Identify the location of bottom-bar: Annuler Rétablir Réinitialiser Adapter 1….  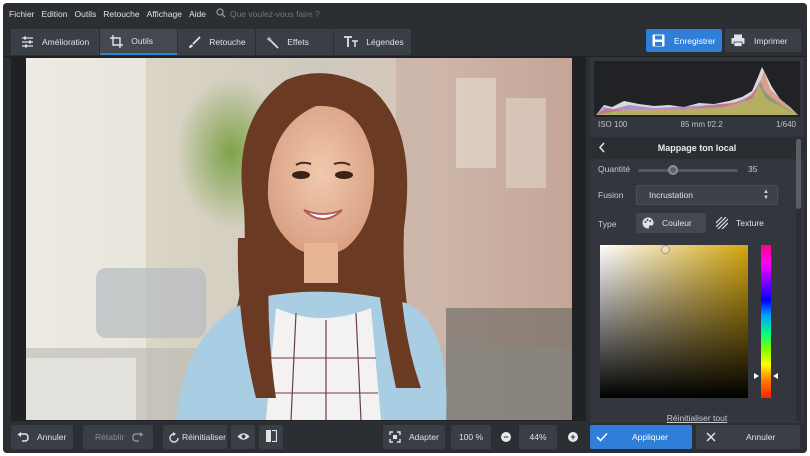
(405, 438).